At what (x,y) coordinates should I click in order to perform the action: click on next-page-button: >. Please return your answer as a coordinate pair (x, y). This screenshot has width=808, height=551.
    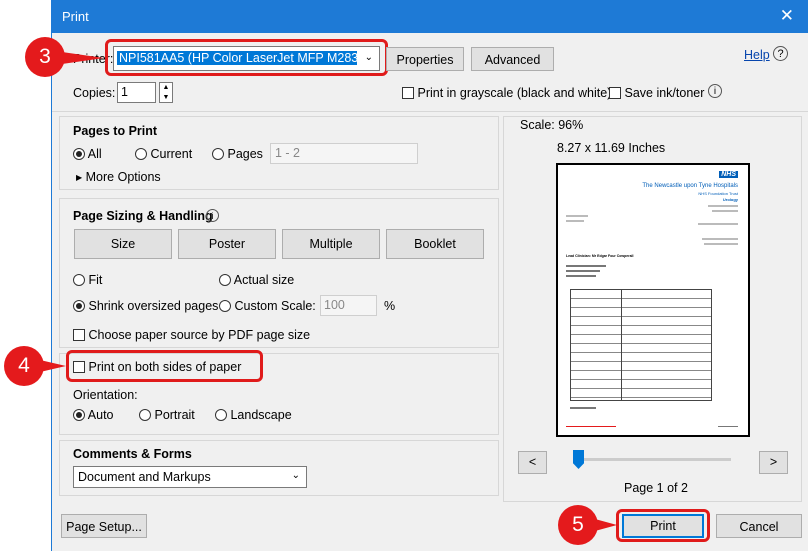
    Looking at the image, I should click on (773, 462).